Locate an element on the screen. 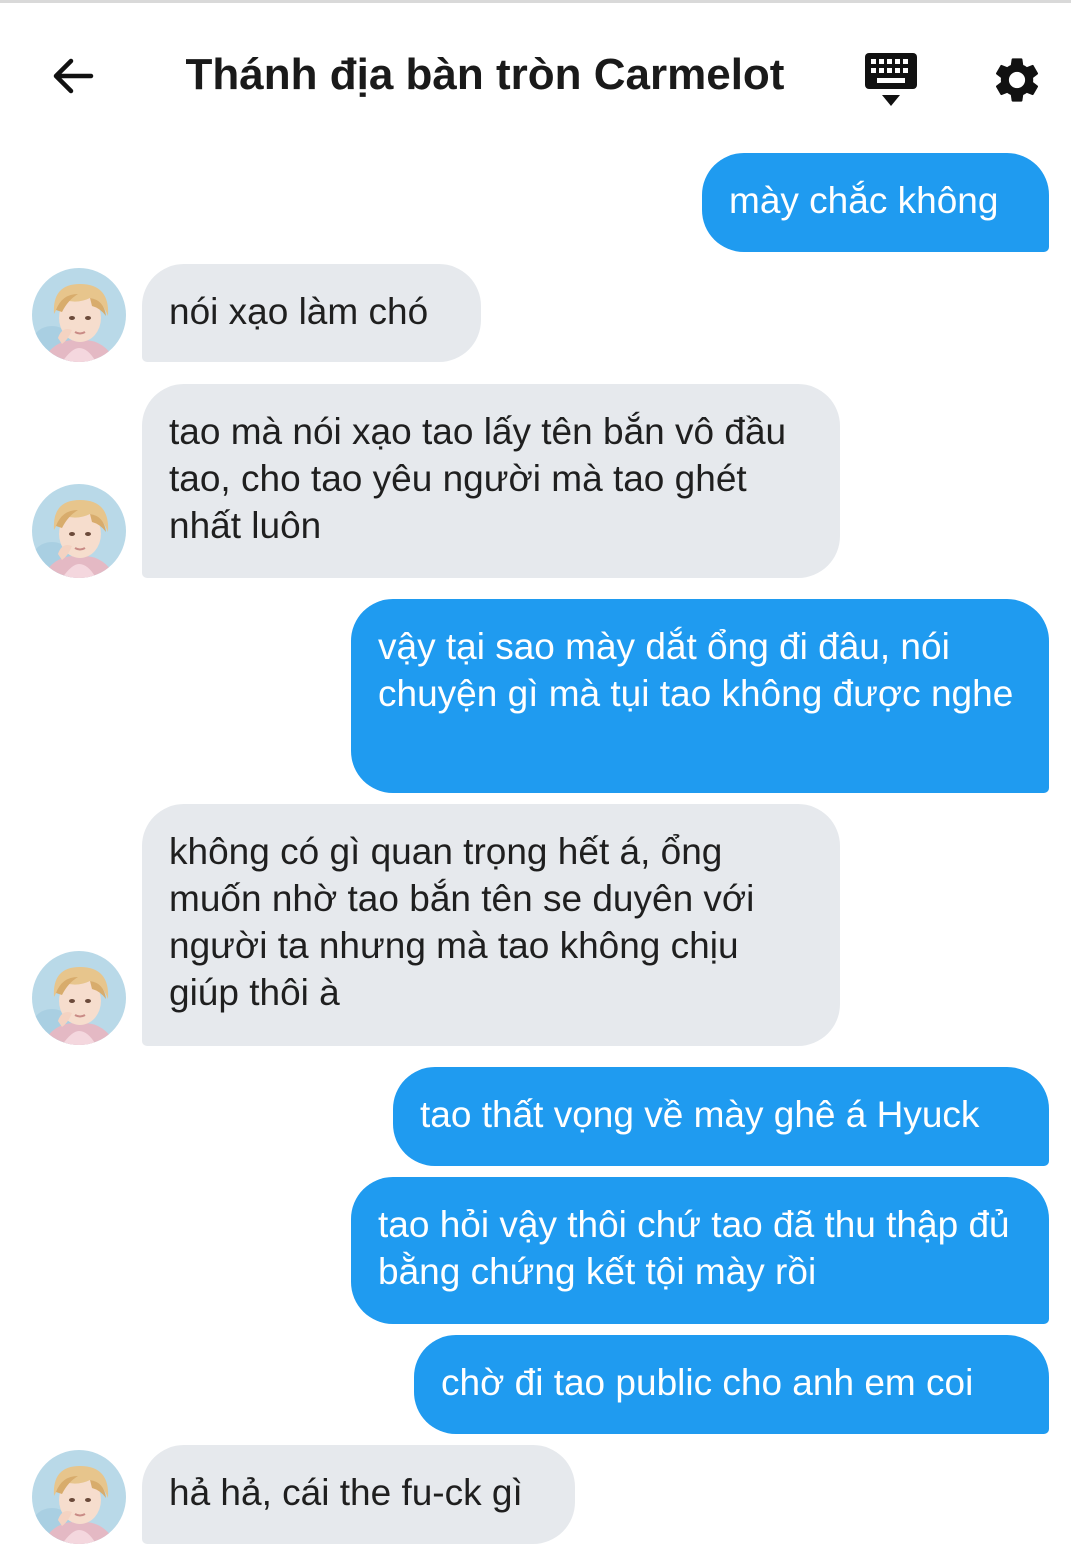 The width and height of the screenshot is (1071, 1557). chat-header: Thánh địa bàn tròn Carmelot is located at coordinates (535, 73).